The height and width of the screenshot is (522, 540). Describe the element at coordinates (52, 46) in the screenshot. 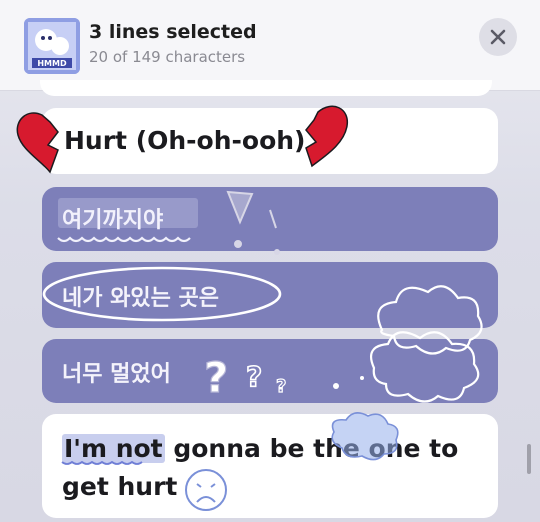

I see `album-art-thumbnail: HMMD` at that location.